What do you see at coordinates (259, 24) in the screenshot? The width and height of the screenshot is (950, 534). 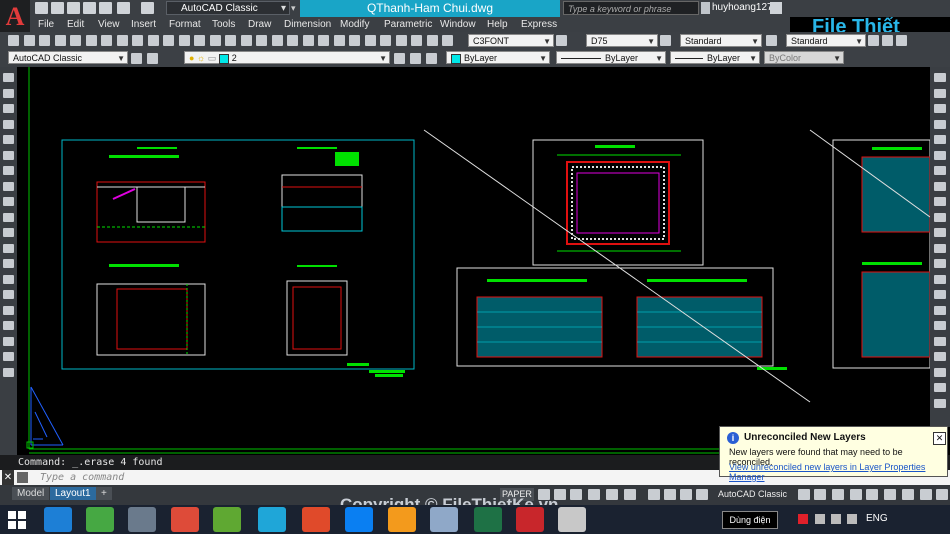 I see `menu-draw: Draw` at bounding box center [259, 24].